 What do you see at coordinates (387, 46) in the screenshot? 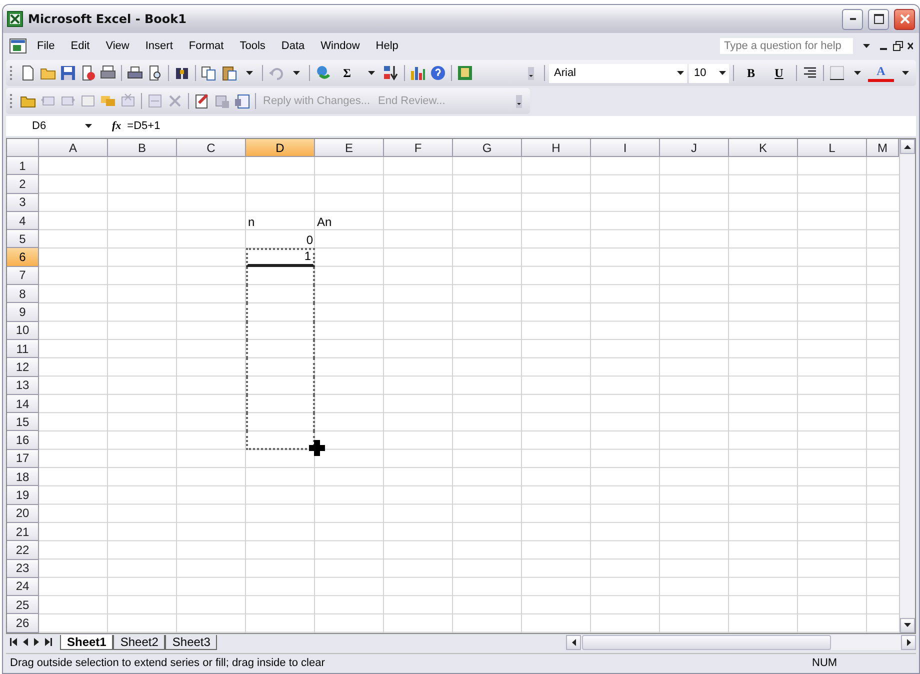
I see `menu-item: Help` at bounding box center [387, 46].